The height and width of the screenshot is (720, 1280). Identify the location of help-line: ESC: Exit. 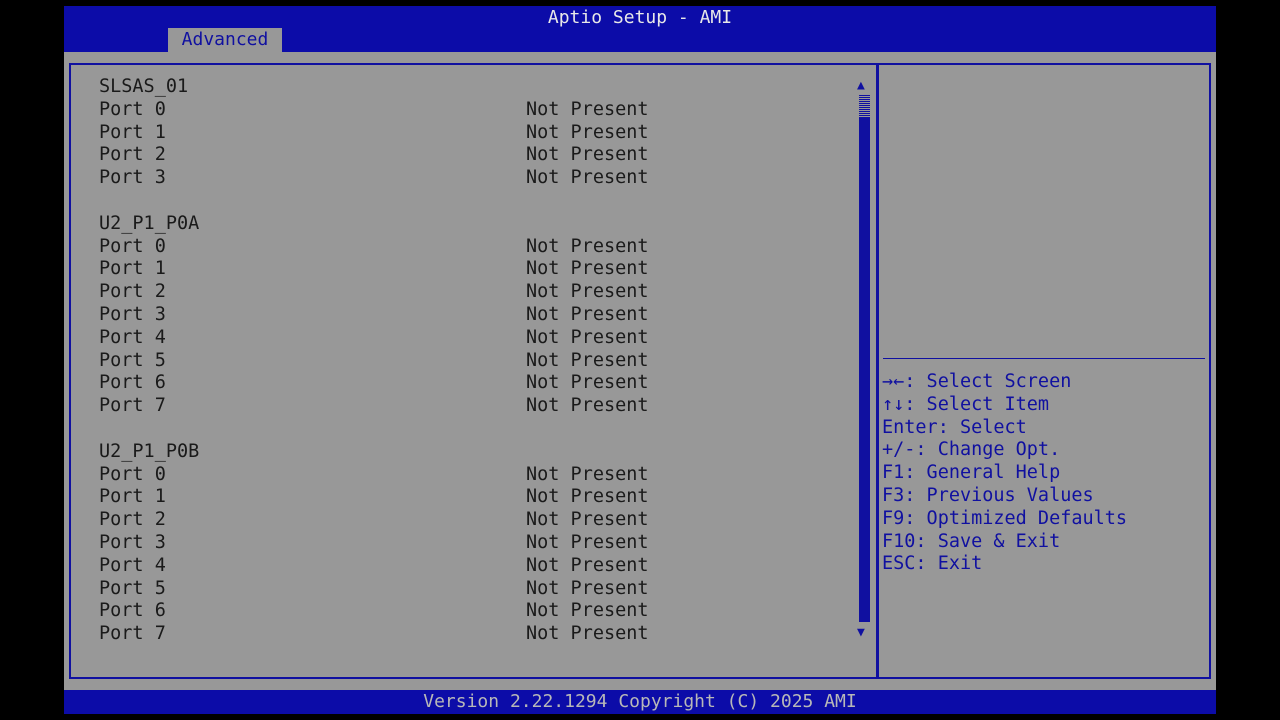
(932, 564).